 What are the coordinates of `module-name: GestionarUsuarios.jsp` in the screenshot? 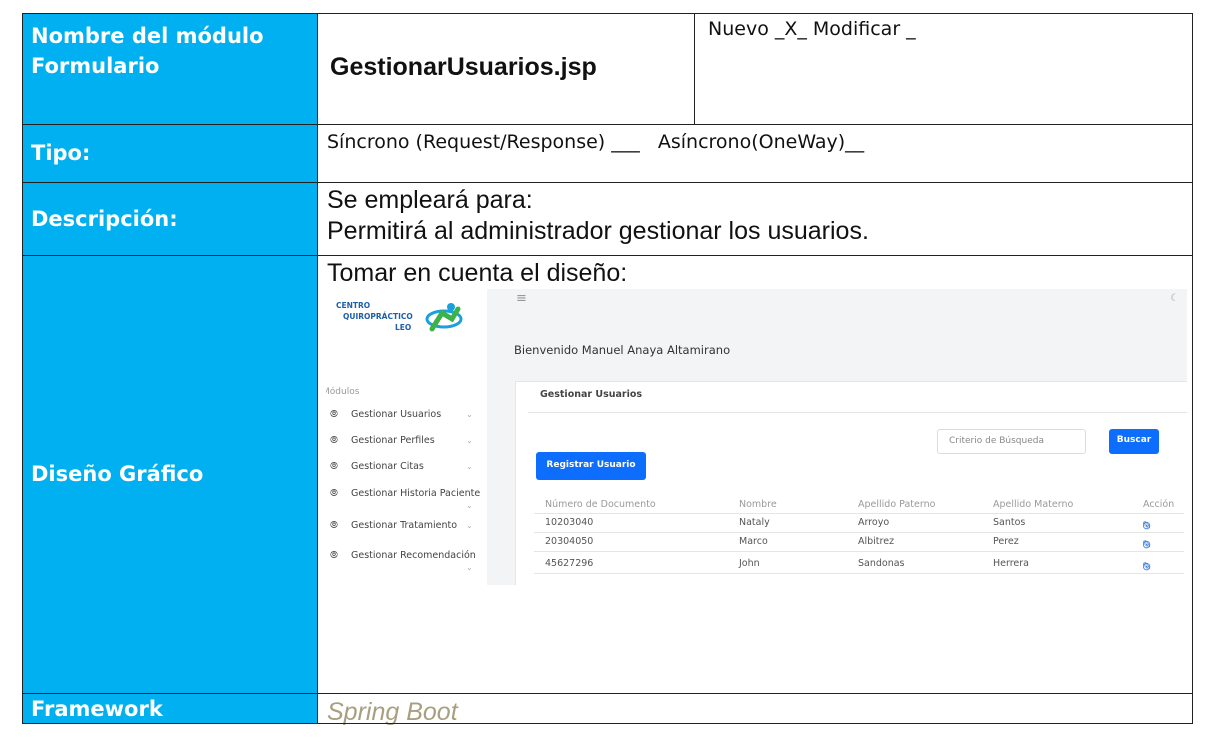 It's located at (463, 67).